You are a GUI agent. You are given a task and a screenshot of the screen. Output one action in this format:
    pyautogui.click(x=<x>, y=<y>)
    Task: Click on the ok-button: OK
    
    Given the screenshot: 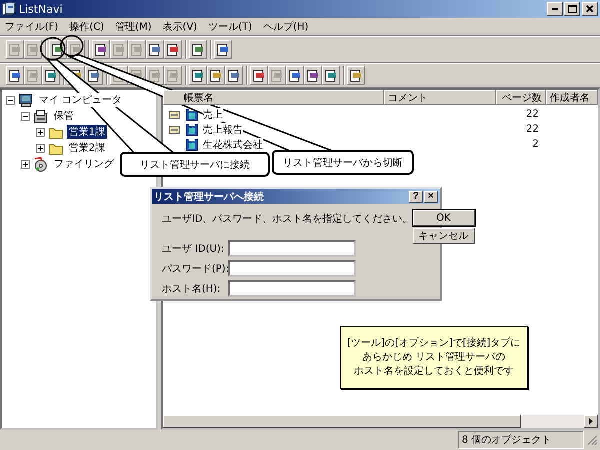 What is the action you would take?
    pyautogui.click(x=443, y=218)
    